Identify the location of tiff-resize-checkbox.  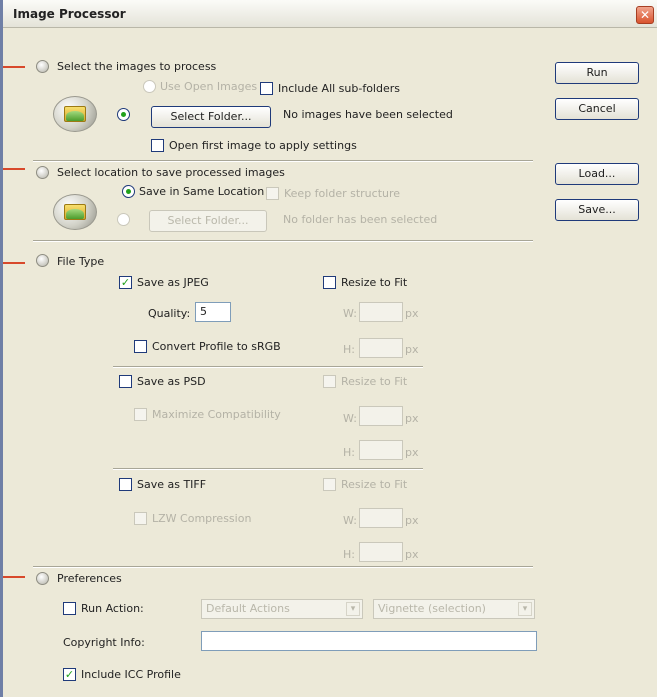
(329, 484).